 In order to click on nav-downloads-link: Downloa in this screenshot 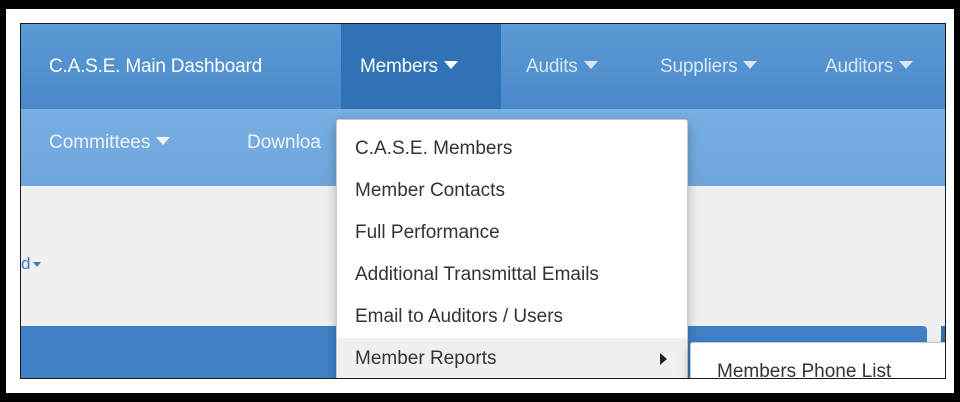, I will do `click(284, 147)`.